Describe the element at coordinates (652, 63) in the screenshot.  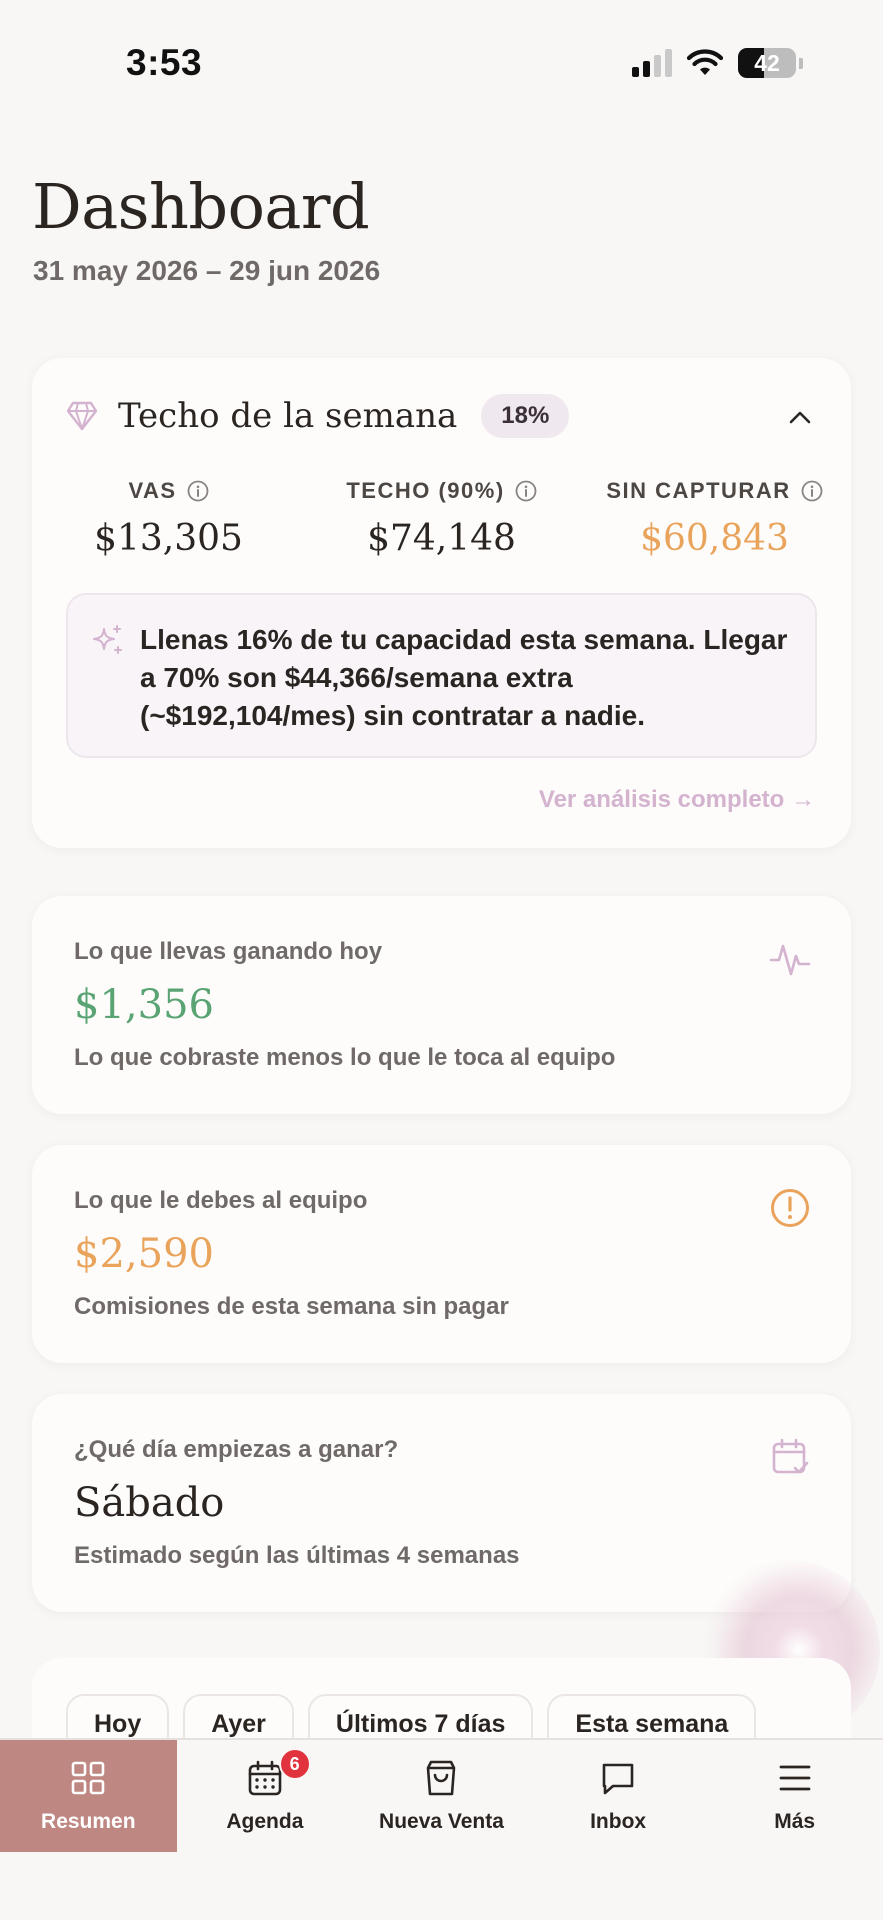
I see `cellular-signal-icon` at that location.